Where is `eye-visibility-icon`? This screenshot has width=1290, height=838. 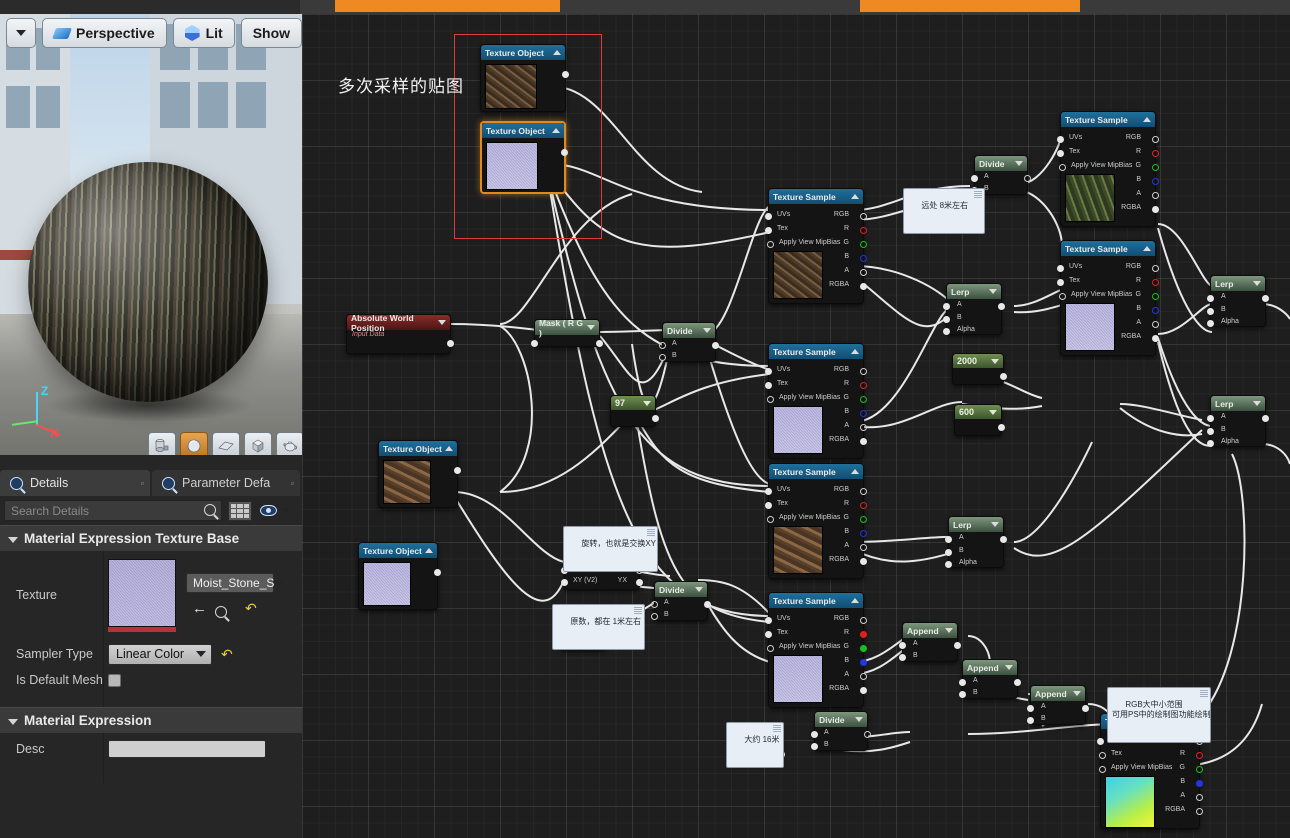
eye-visibility-icon is located at coordinates (268, 510).